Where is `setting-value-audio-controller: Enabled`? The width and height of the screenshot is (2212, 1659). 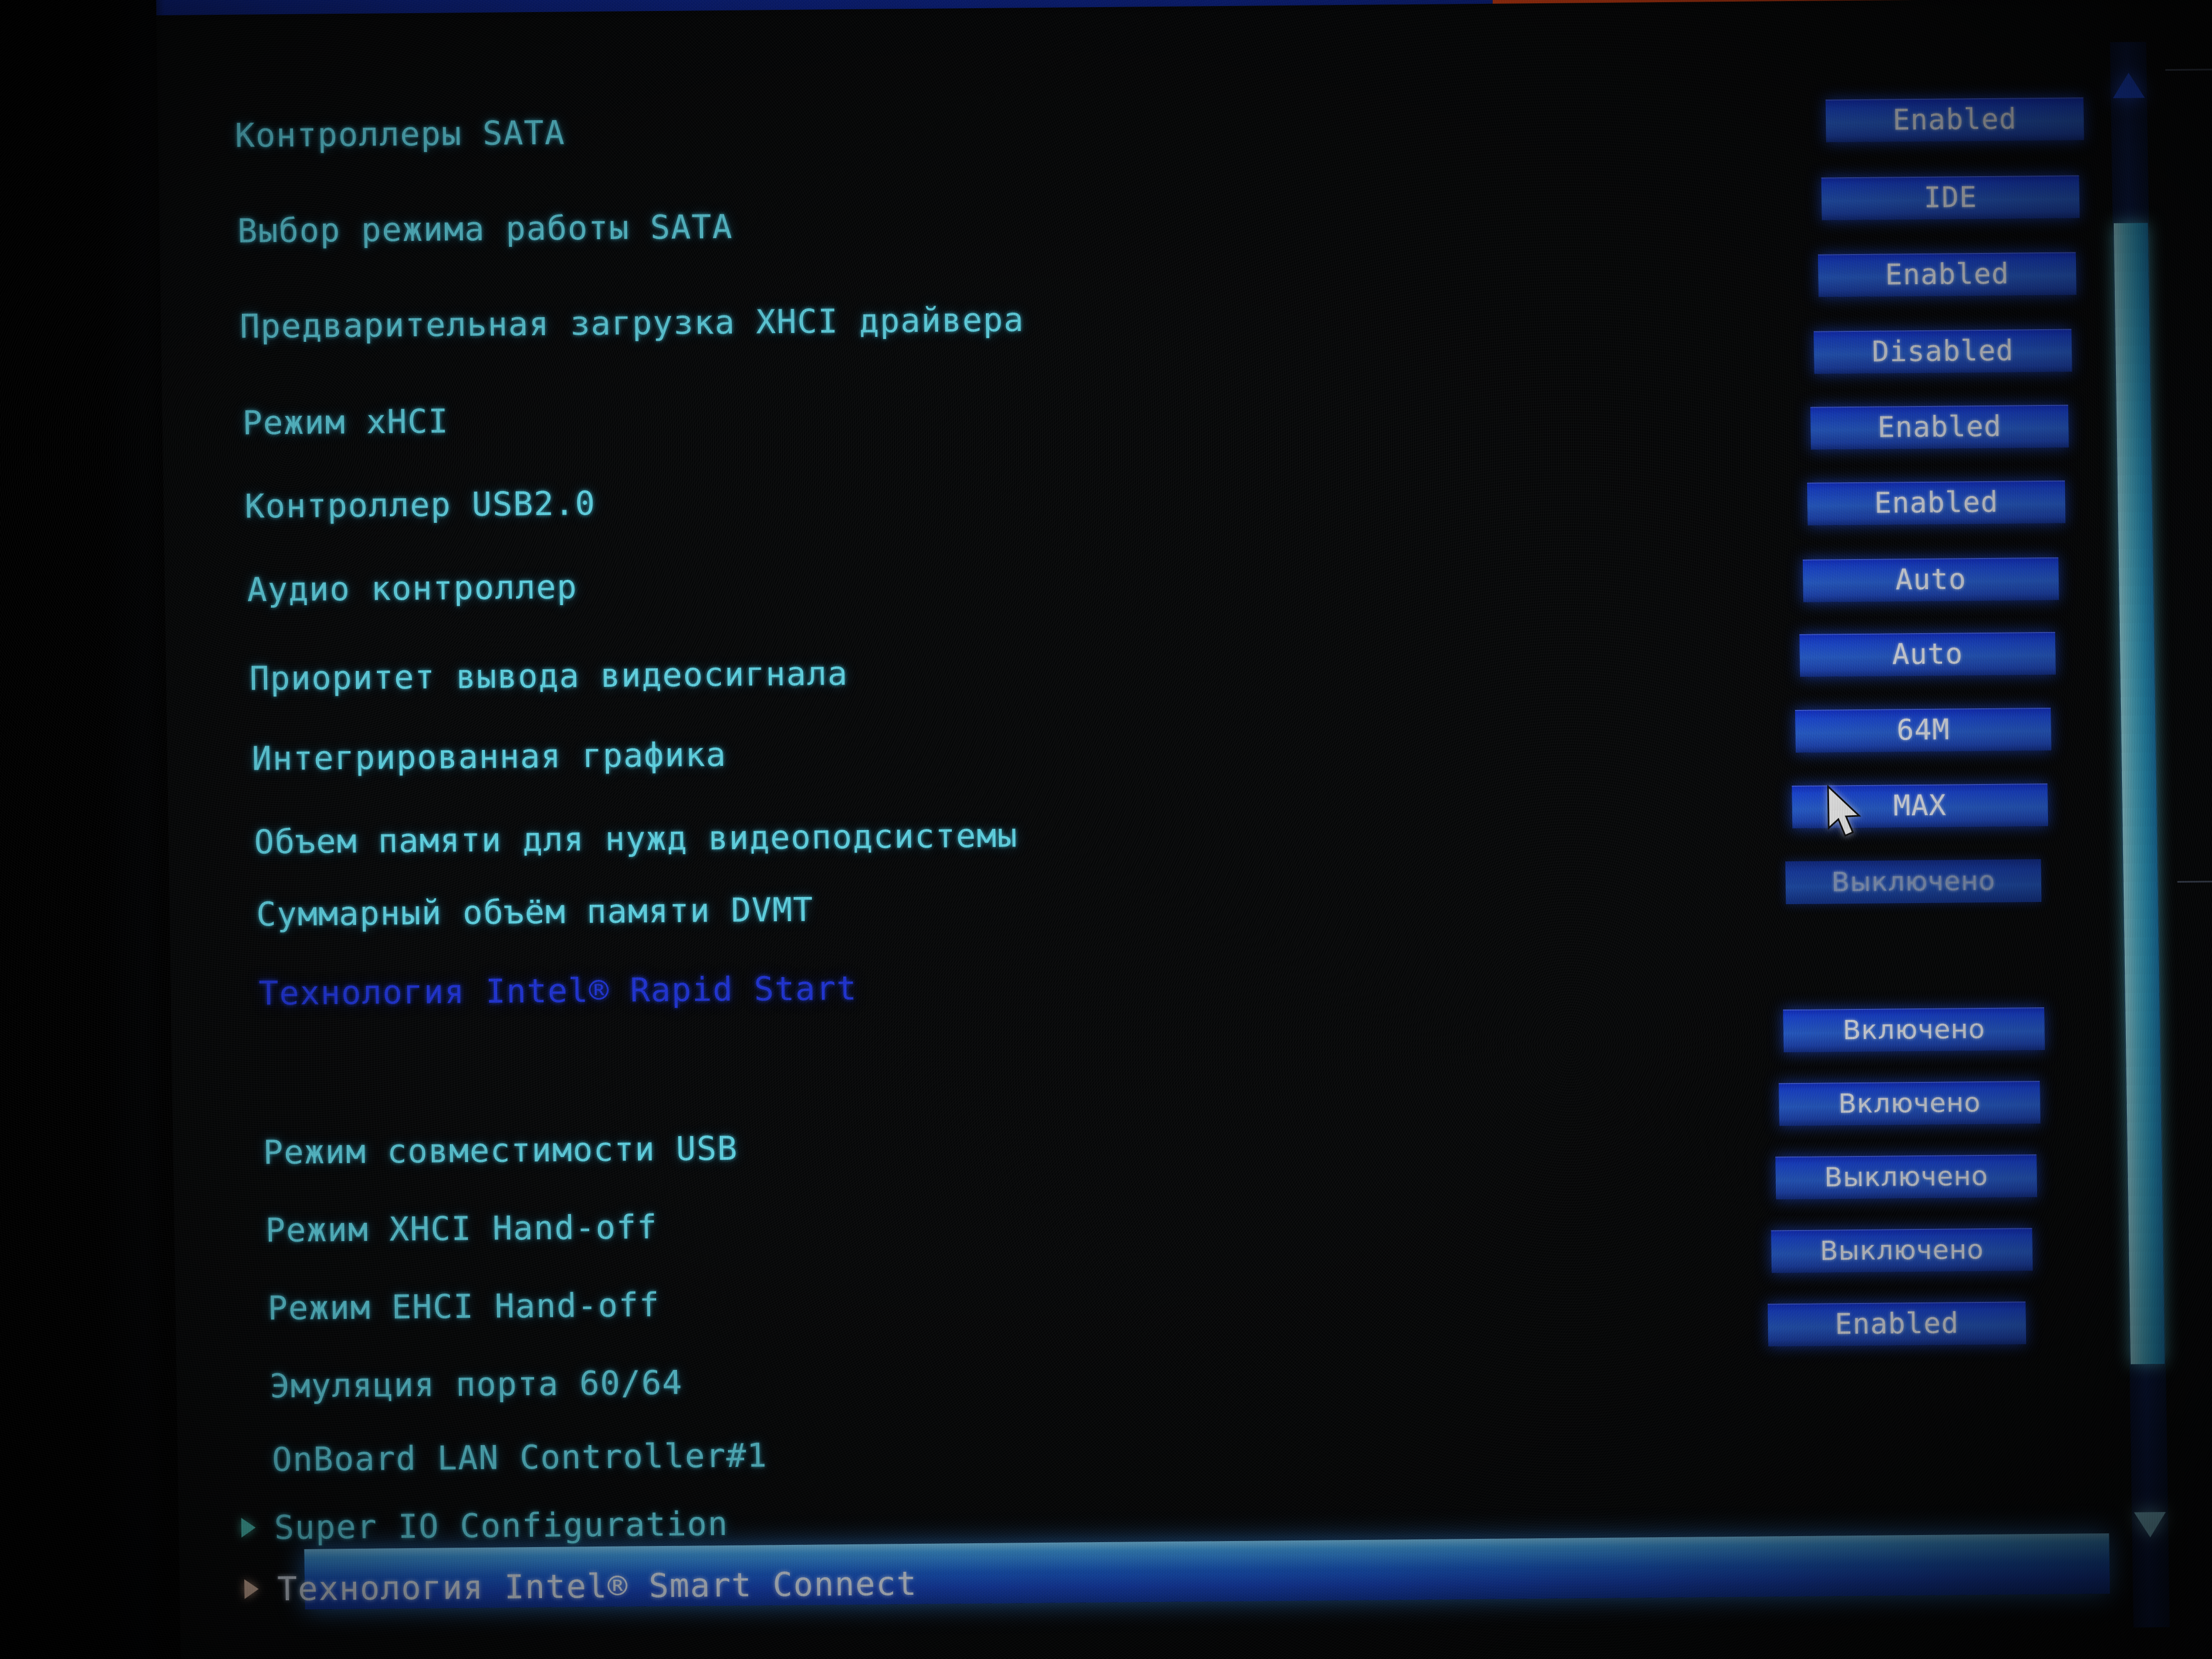
setting-value-audio-controller: Enabled is located at coordinates (1936, 503).